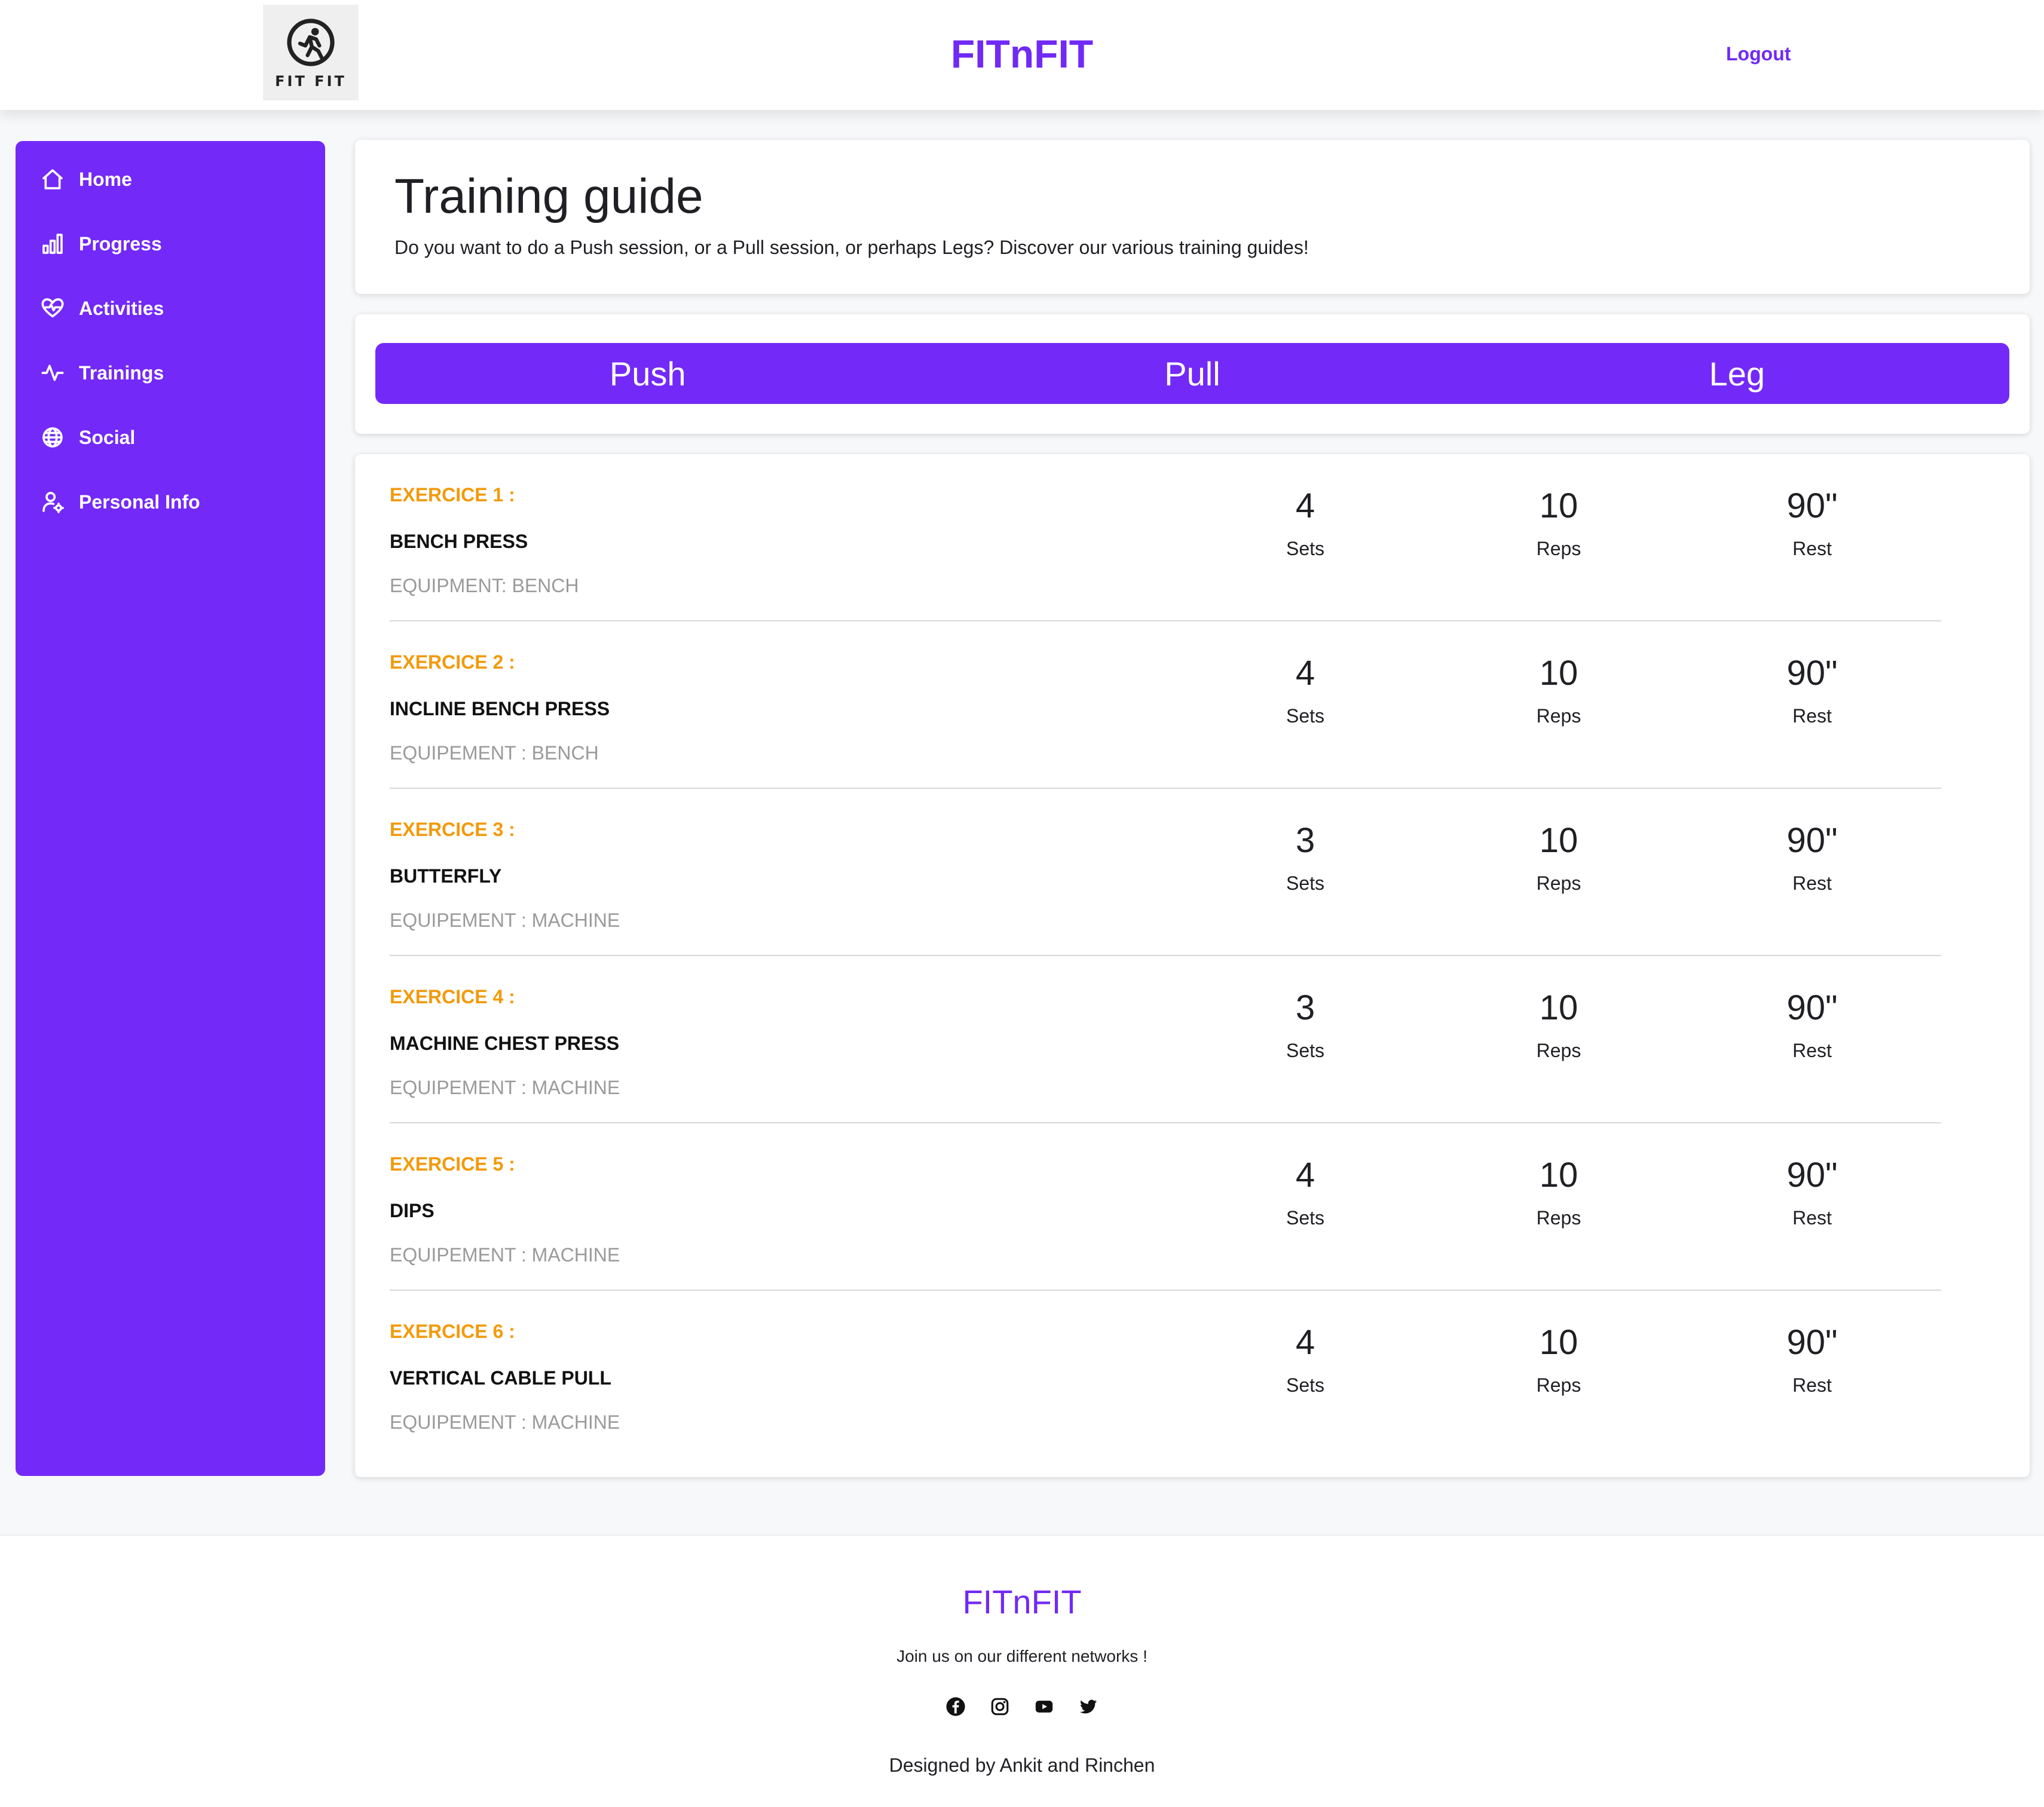 This screenshot has width=2044, height=1807. What do you see at coordinates (1022, 1706) in the screenshot?
I see `social-links` at bounding box center [1022, 1706].